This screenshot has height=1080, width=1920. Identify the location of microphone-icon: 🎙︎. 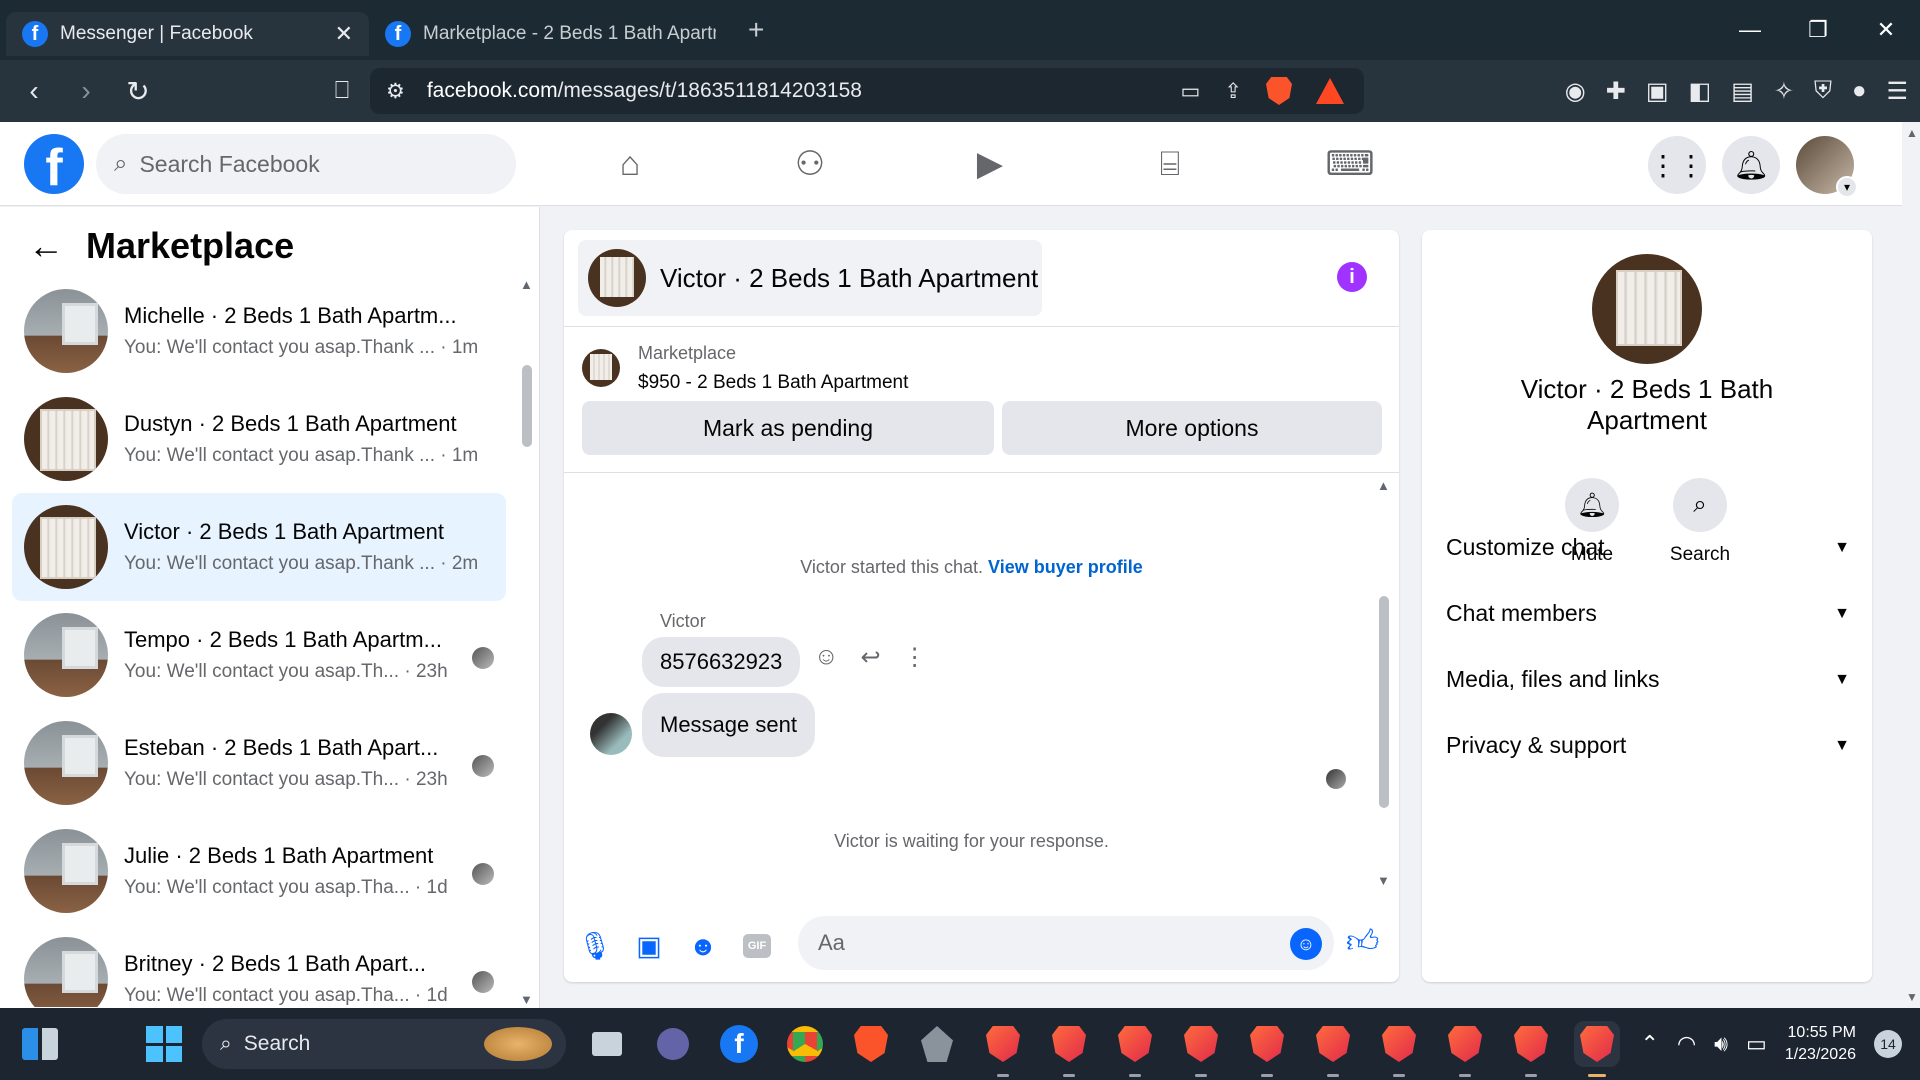
(595, 946).